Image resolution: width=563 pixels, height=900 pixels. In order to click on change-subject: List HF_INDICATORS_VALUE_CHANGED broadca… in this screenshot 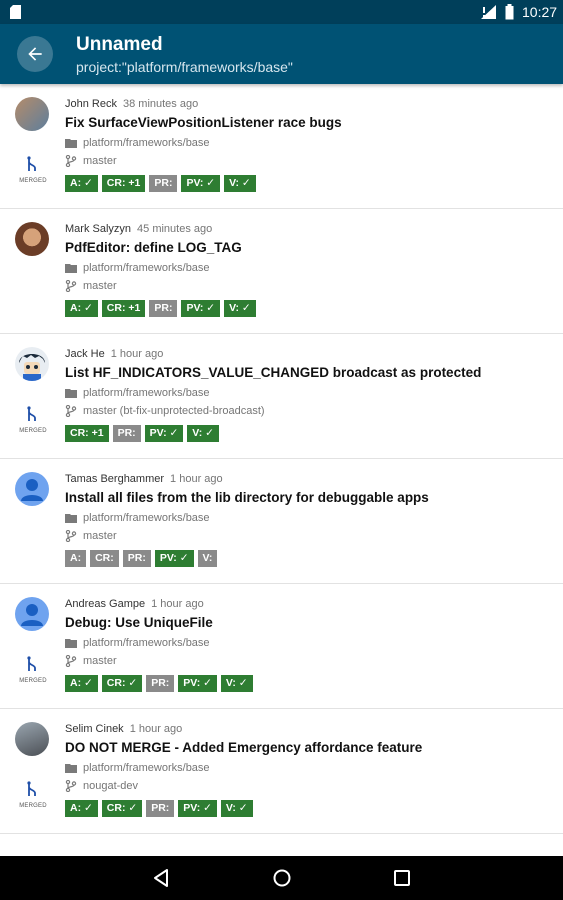, I will do `click(273, 372)`.